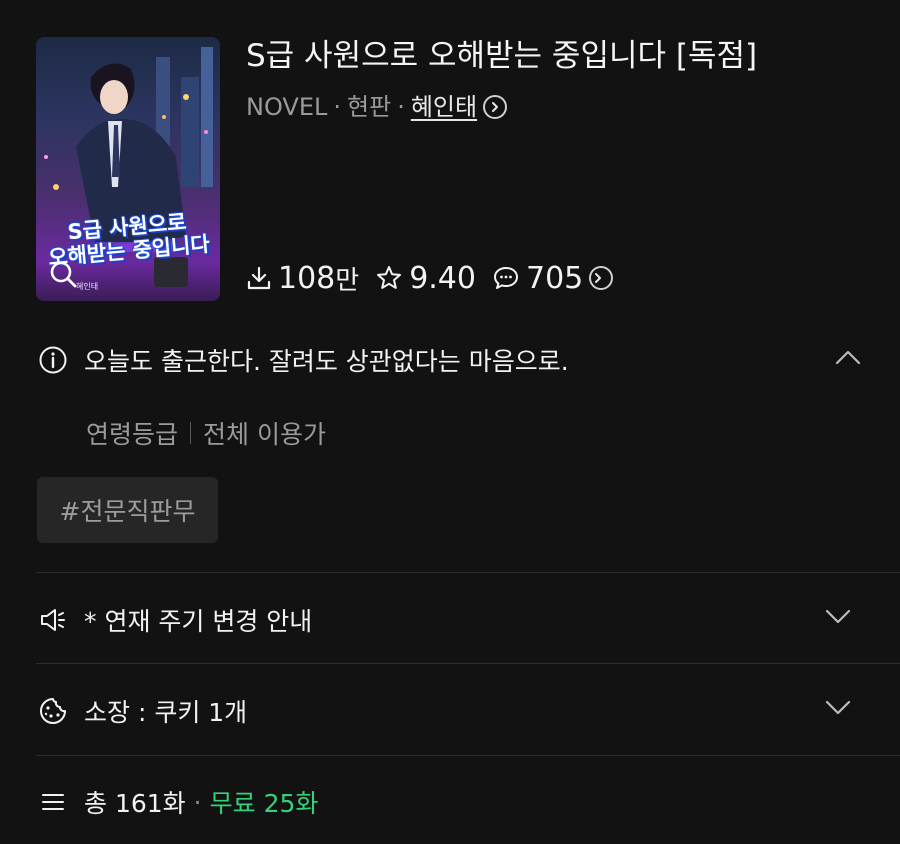 The height and width of the screenshot is (844, 900). What do you see at coordinates (848, 357) in the screenshot?
I see `chevron-up-icon` at bounding box center [848, 357].